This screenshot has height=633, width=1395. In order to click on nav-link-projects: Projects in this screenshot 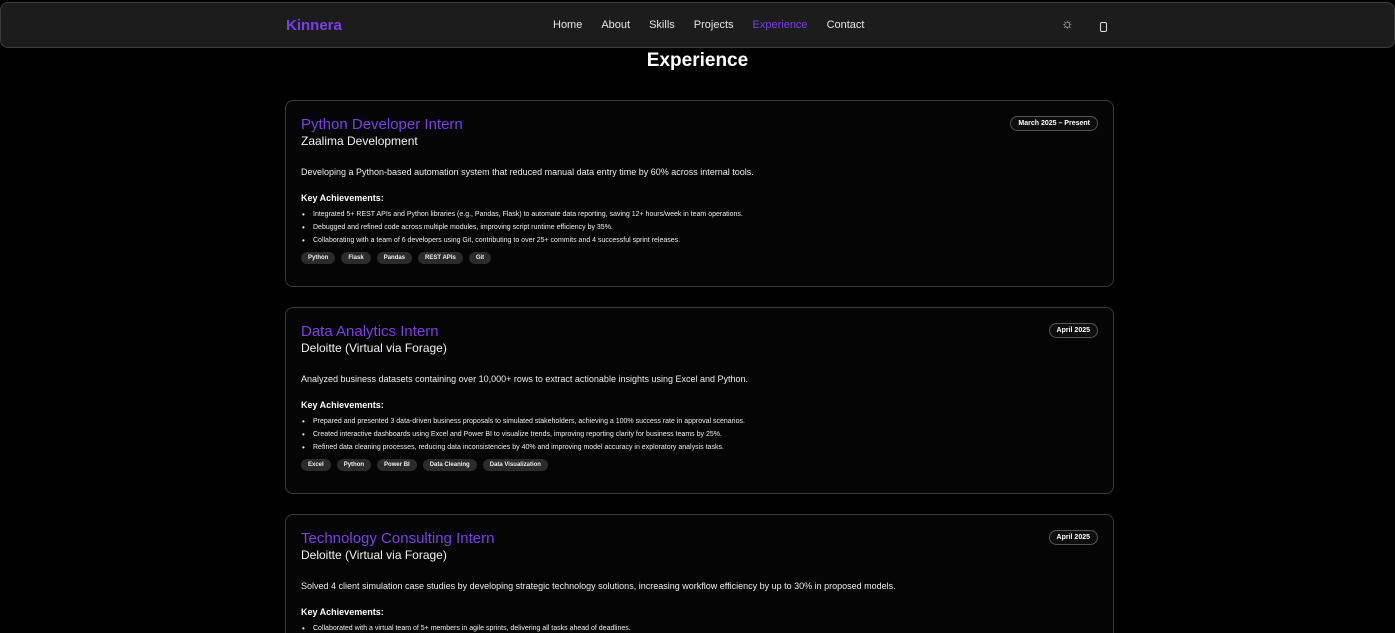, I will do `click(714, 25)`.